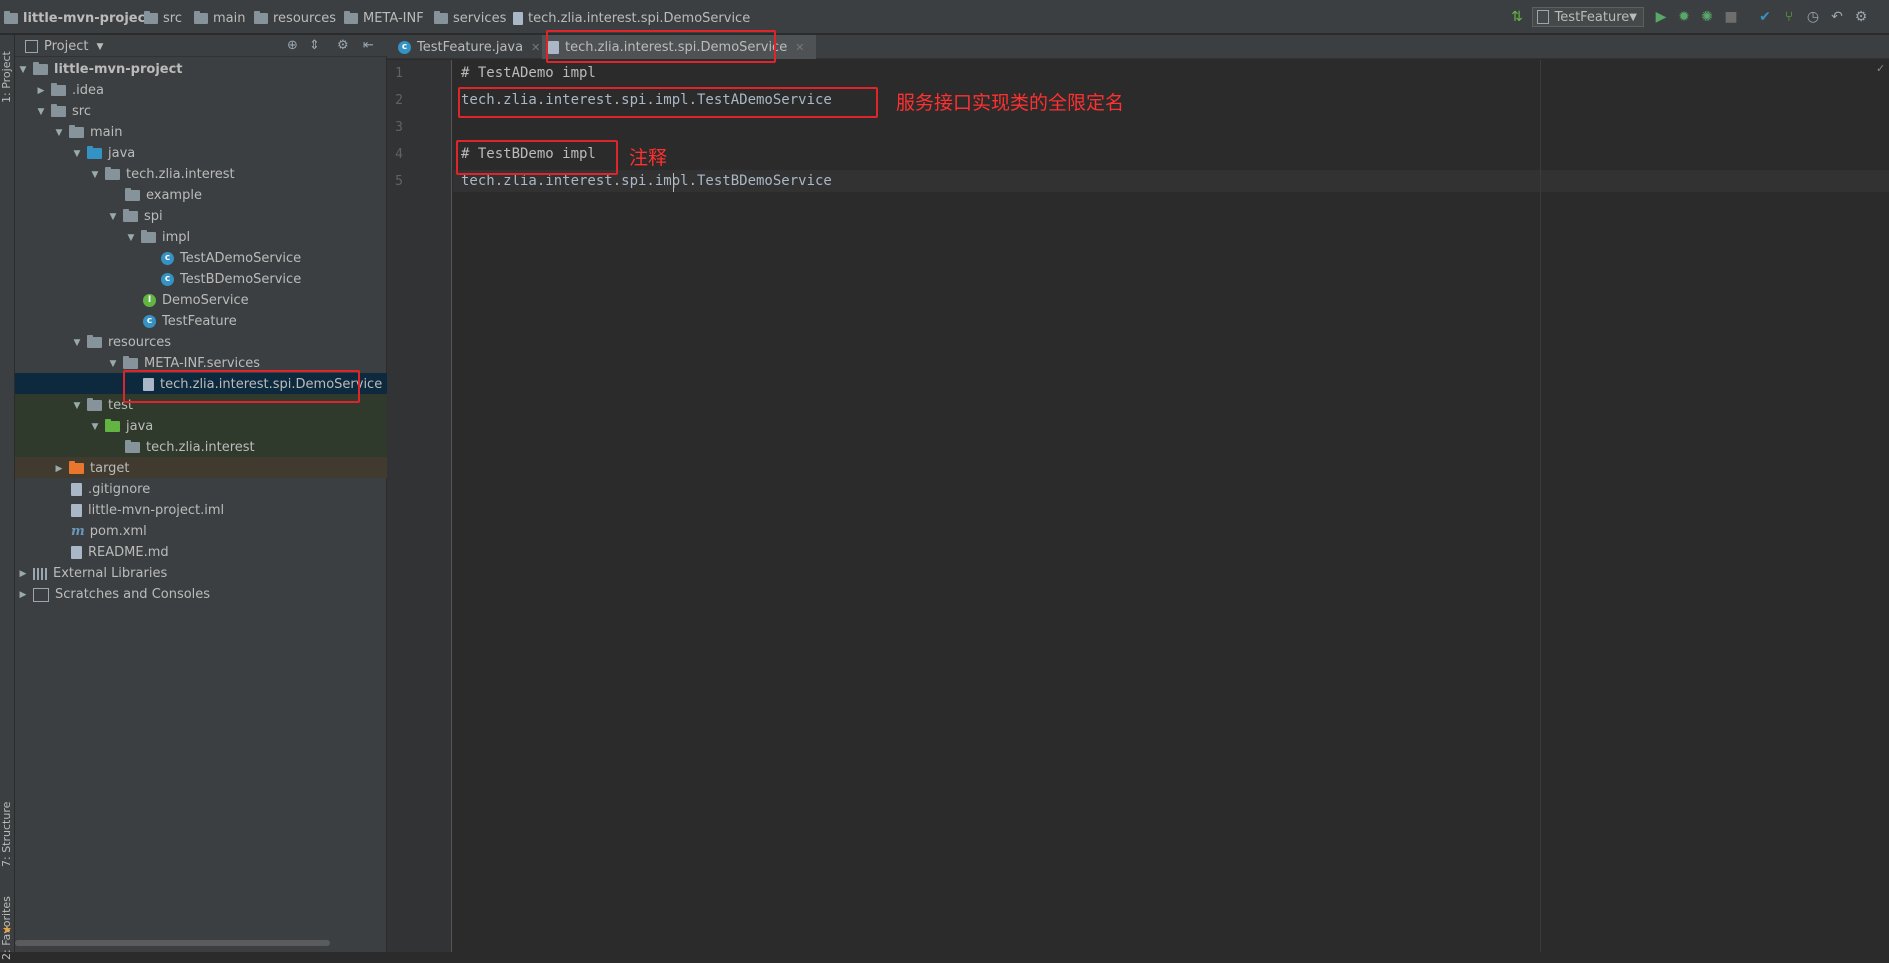 This screenshot has width=1889, height=963. I want to click on tree-item-label: Scratches and Consoles, so click(133, 594).